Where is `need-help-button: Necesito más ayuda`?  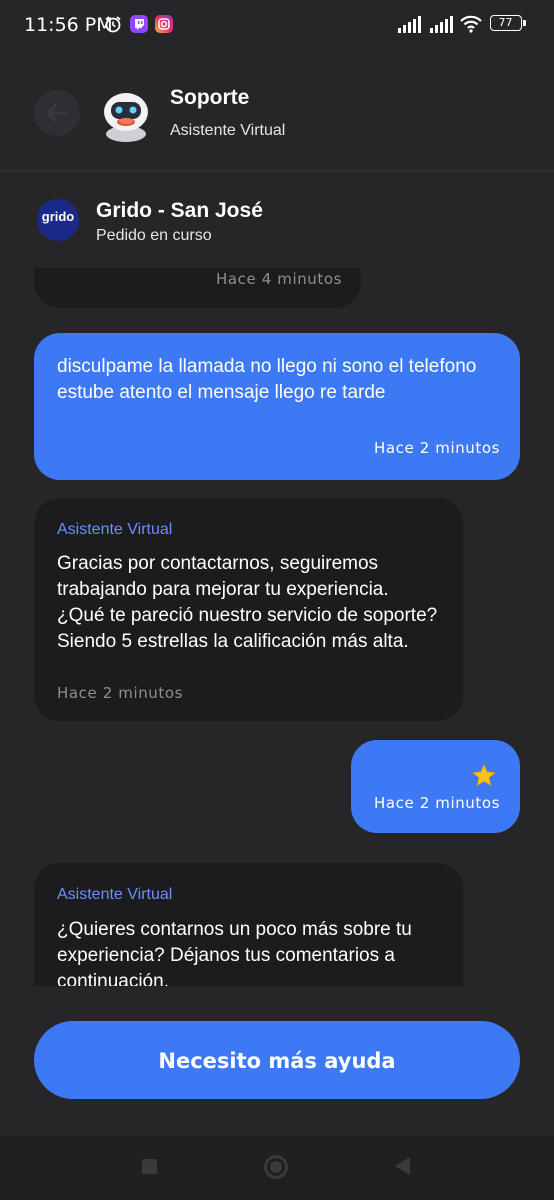 need-help-button: Necesito más ayuda is located at coordinates (277, 1060).